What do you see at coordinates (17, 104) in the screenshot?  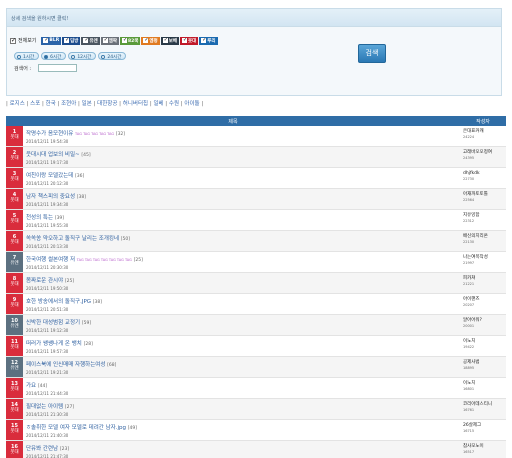 I see `category-link: 로지스` at bounding box center [17, 104].